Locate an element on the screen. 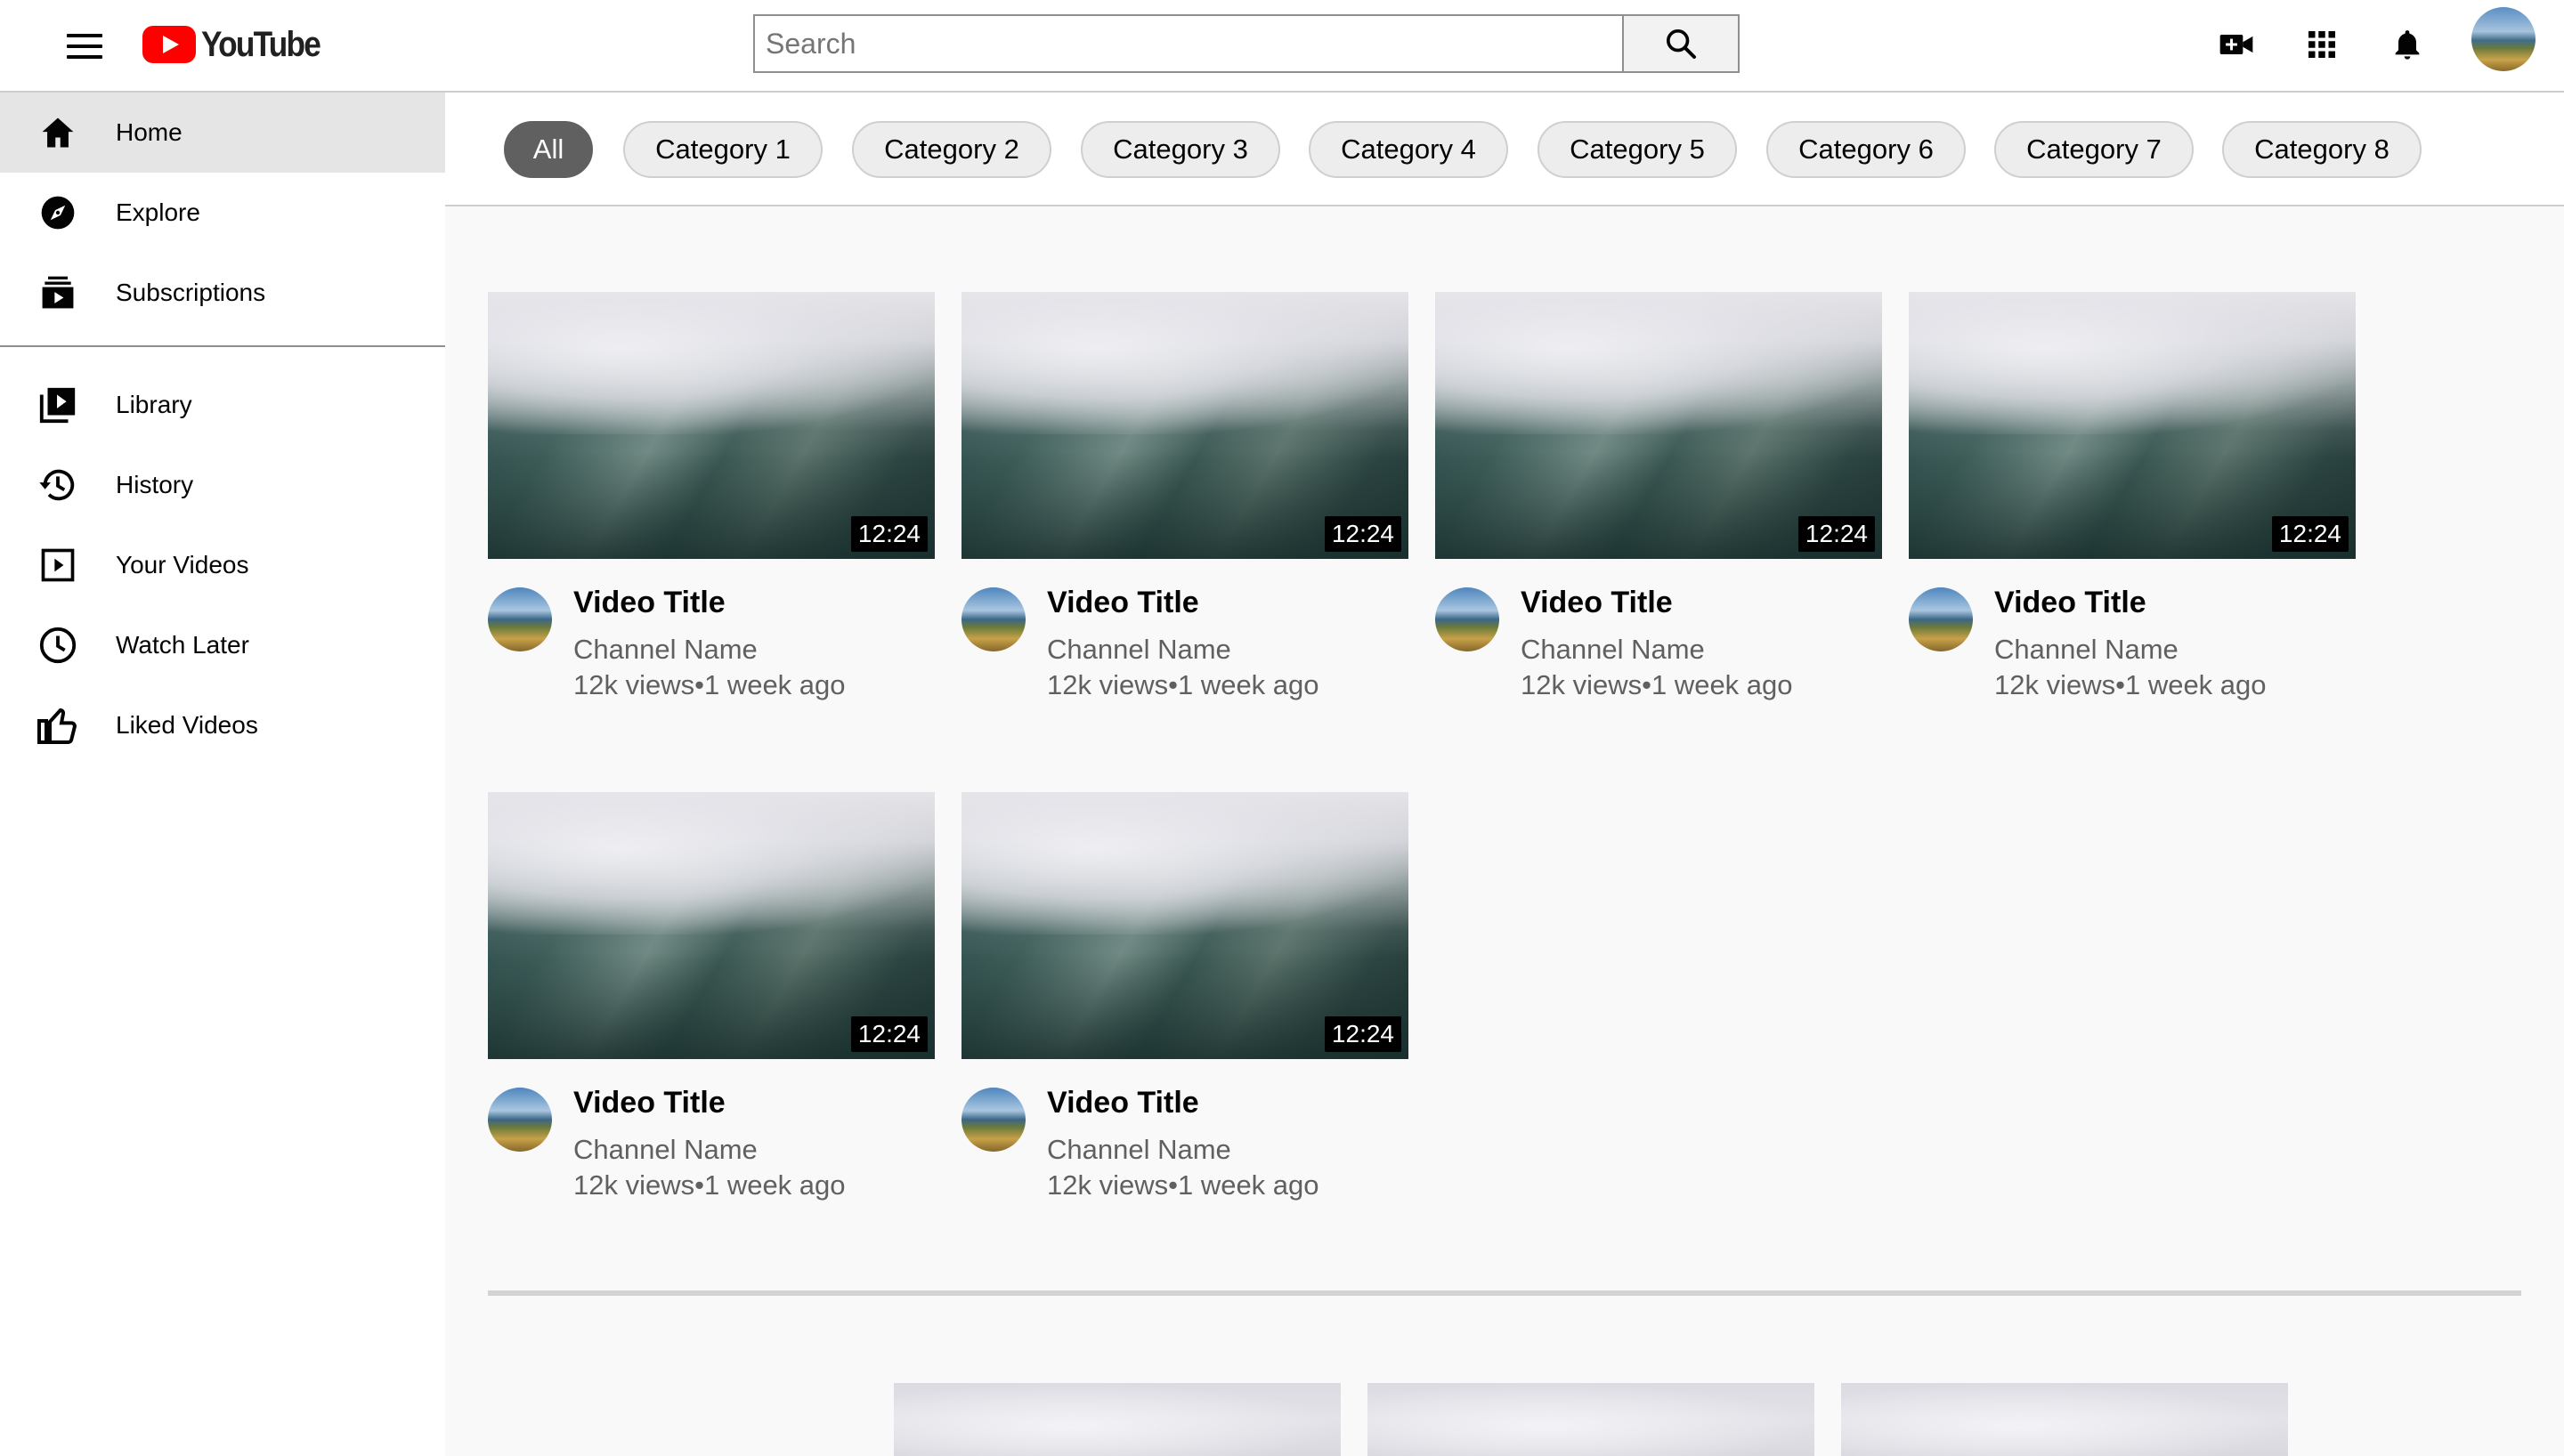 The width and height of the screenshot is (2564, 1456). logo-text: YouTube is located at coordinates (261, 44).